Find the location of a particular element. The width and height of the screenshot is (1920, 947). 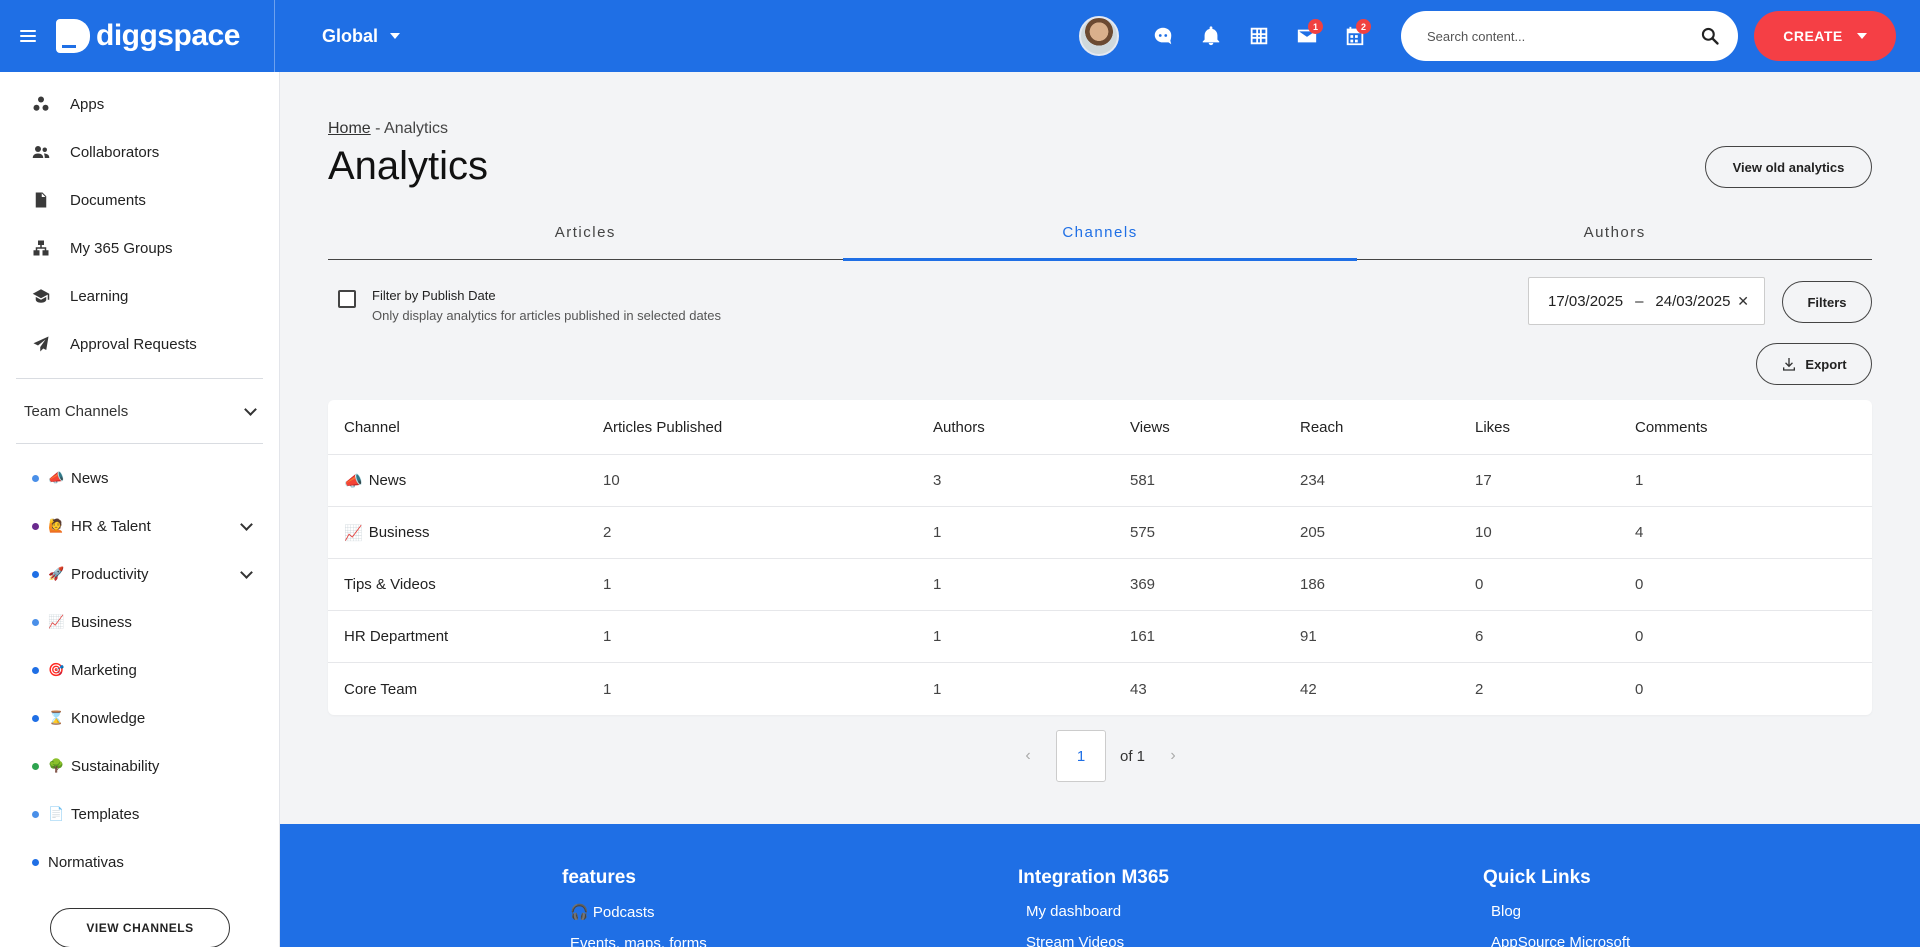

person-raising-hand-icon: 🙋 is located at coordinates (56, 525).